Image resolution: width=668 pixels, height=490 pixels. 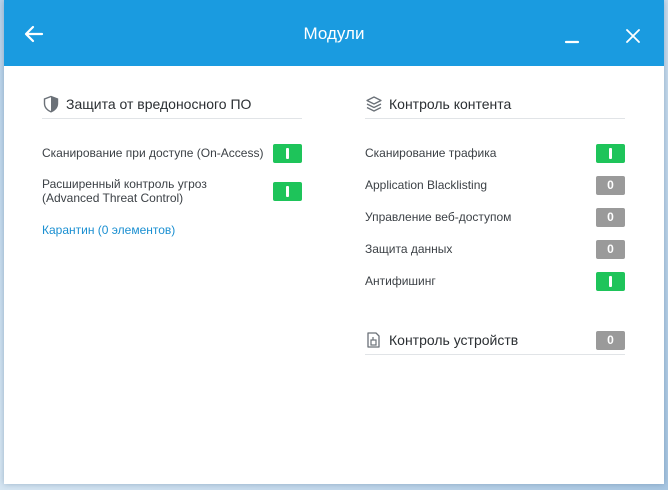 What do you see at coordinates (153, 153) in the screenshot?
I see `on-access-label: Сканирование при доступе (On-Access)` at bounding box center [153, 153].